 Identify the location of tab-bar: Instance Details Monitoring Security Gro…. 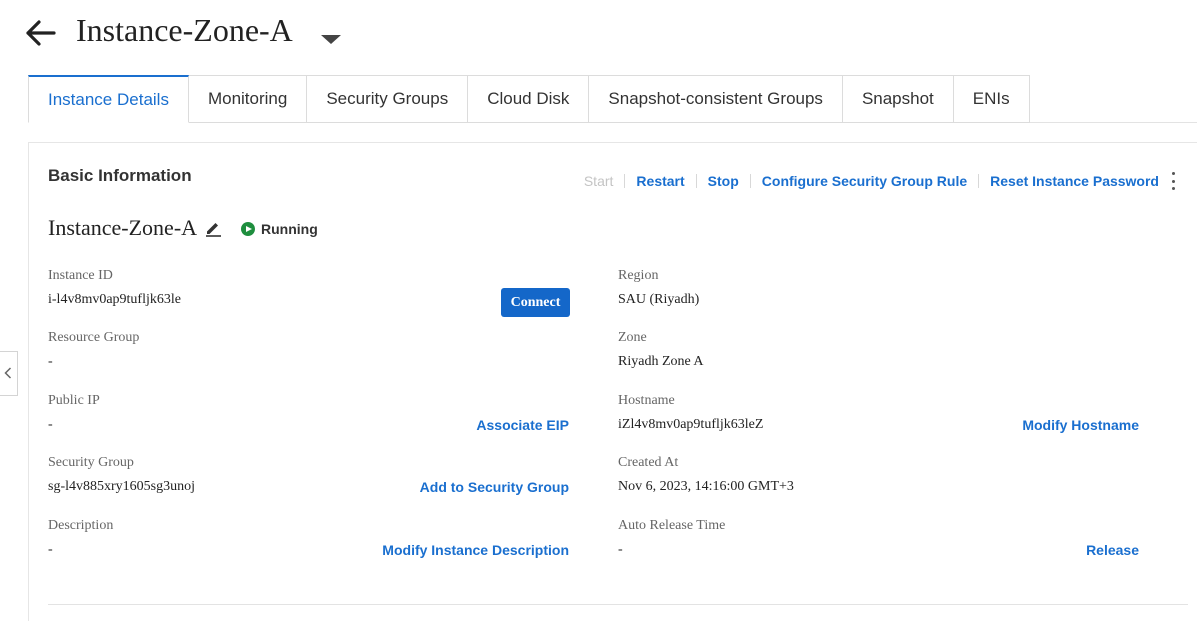
(529, 99).